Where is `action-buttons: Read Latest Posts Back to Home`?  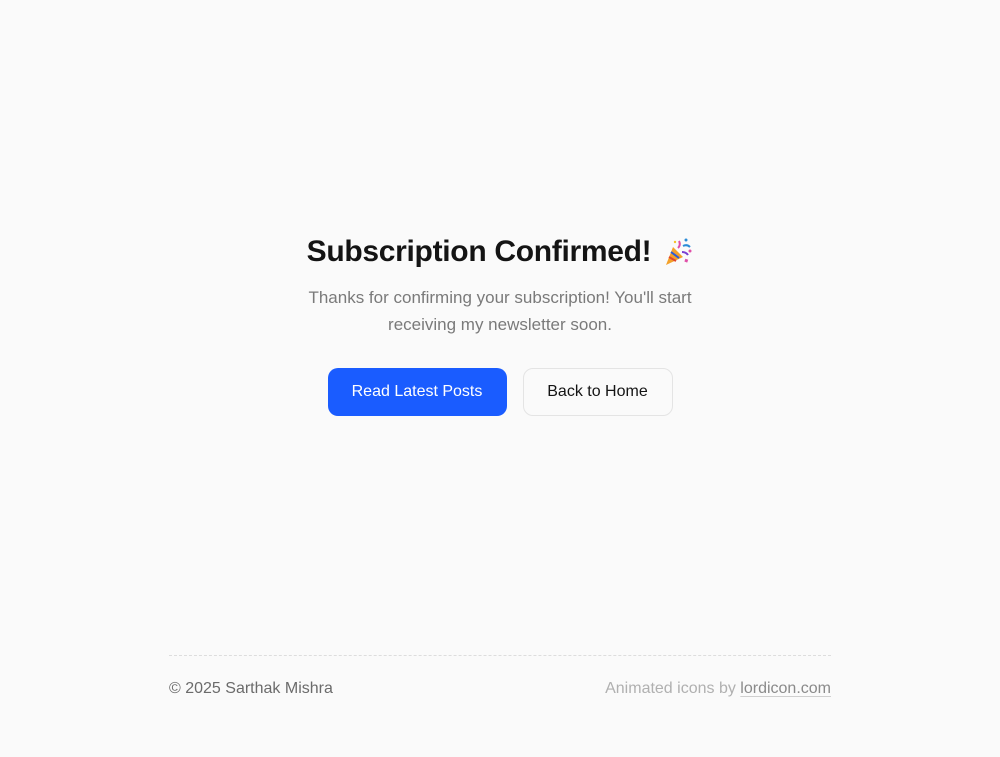
action-buttons: Read Latest Posts Back to Home is located at coordinates (500, 392).